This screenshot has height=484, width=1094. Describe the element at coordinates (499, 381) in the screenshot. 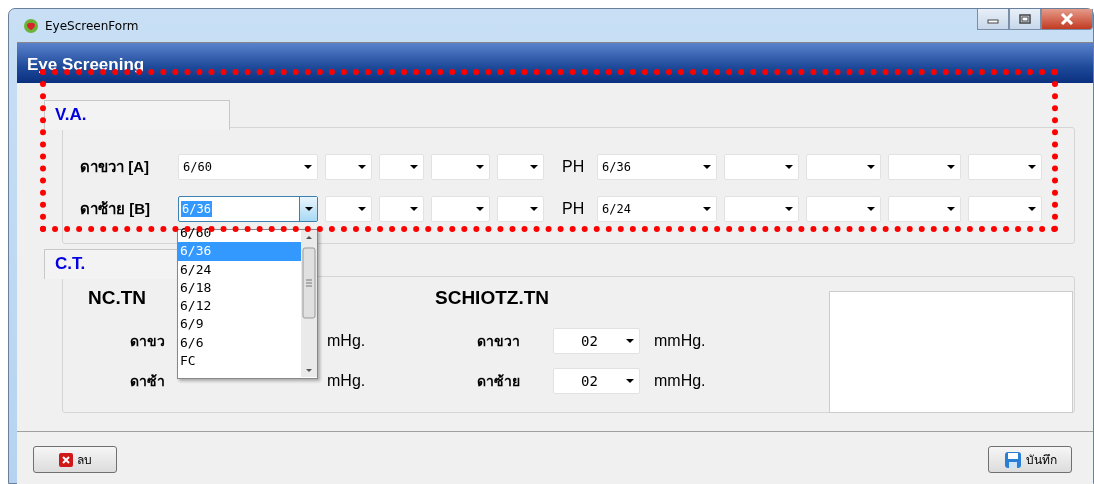

I see `eye-label: ดาซ้าย` at that location.